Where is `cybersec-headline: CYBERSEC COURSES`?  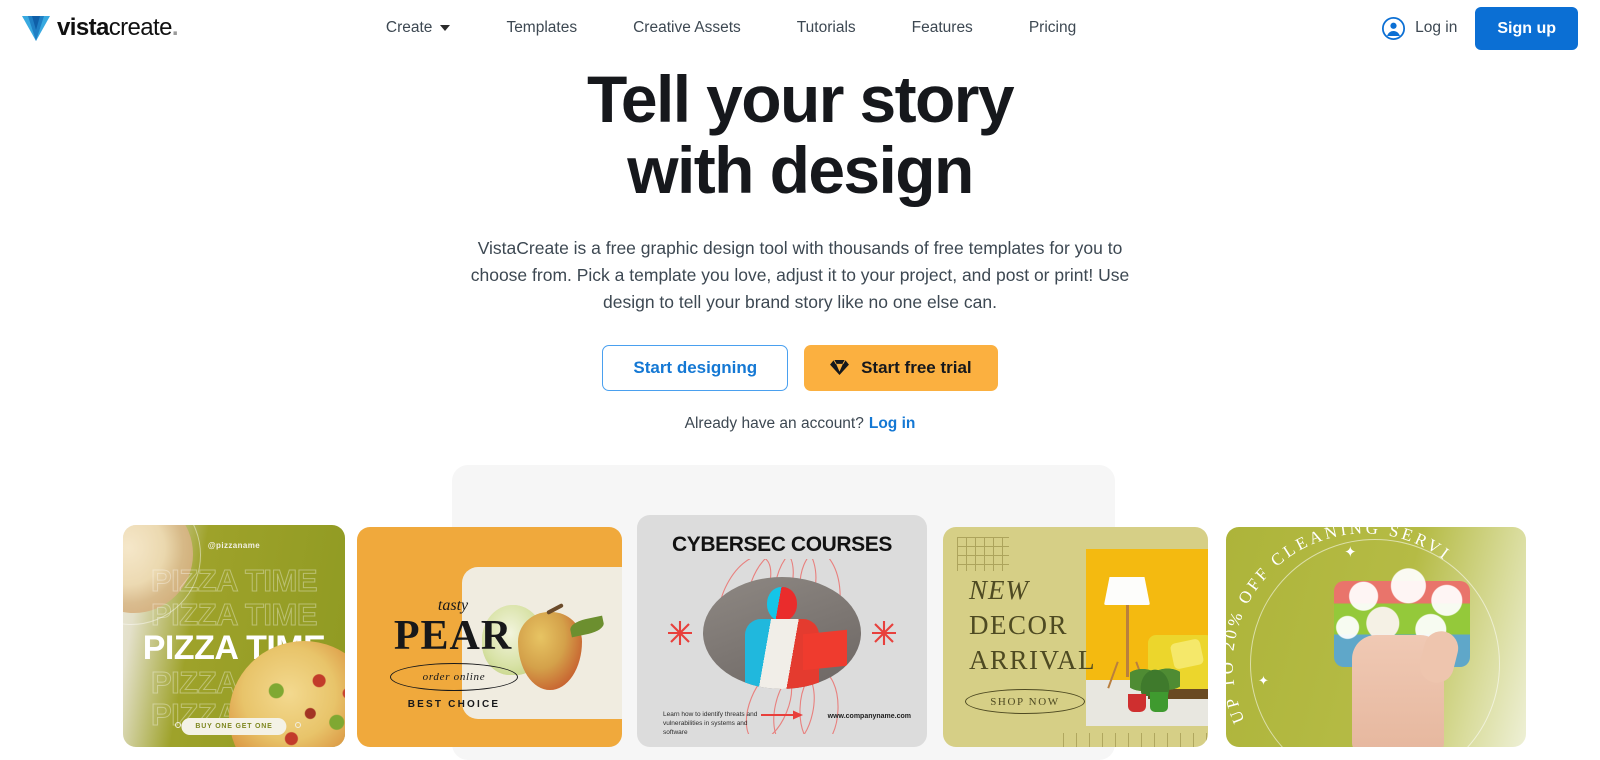
cybersec-headline: CYBERSEC COURSES is located at coordinates (782, 544).